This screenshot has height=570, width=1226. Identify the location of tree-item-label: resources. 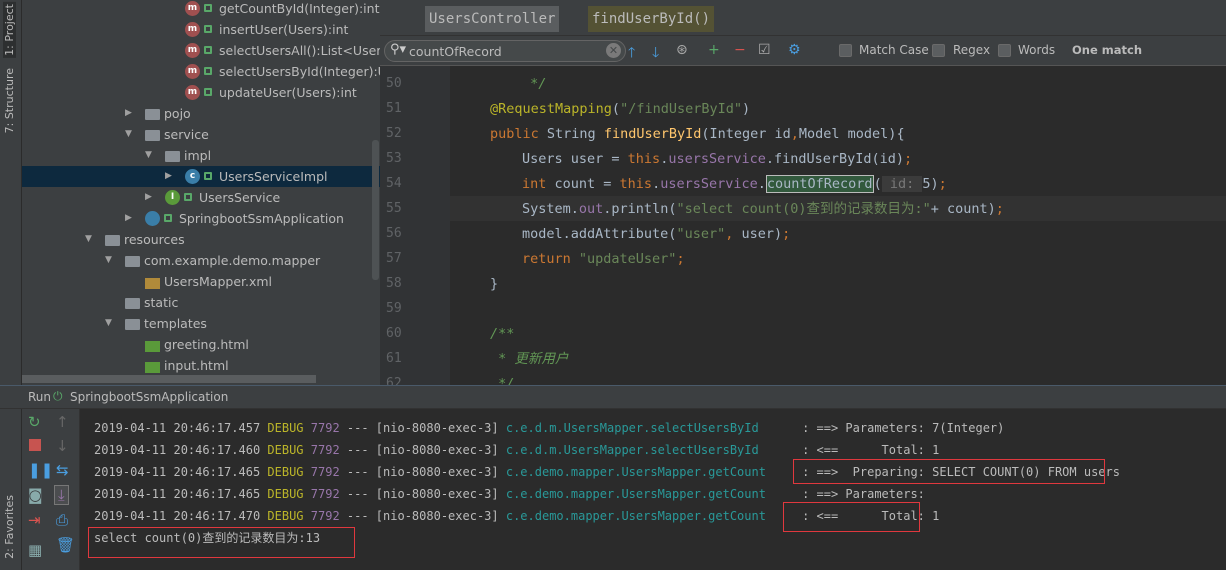
(154, 239).